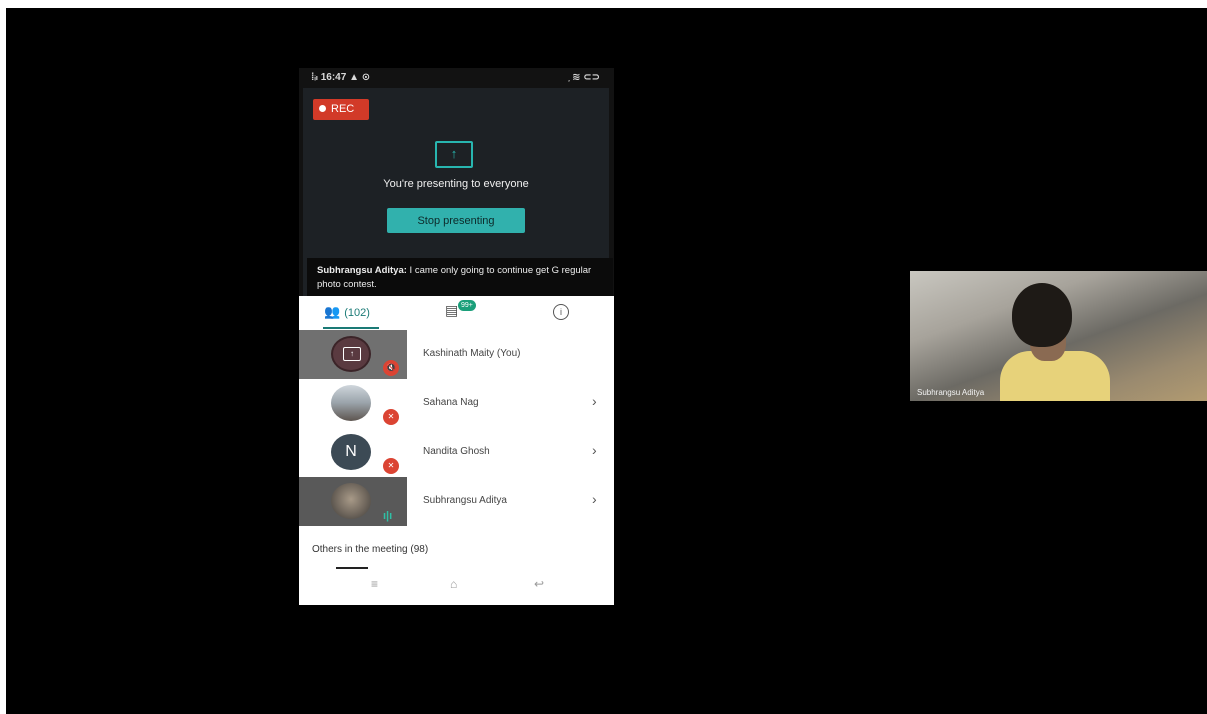 The width and height of the screenshot is (1207, 714). What do you see at coordinates (362, 270) in the screenshot?
I see `caption-speaker: Subhrangsu Aditya:` at bounding box center [362, 270].